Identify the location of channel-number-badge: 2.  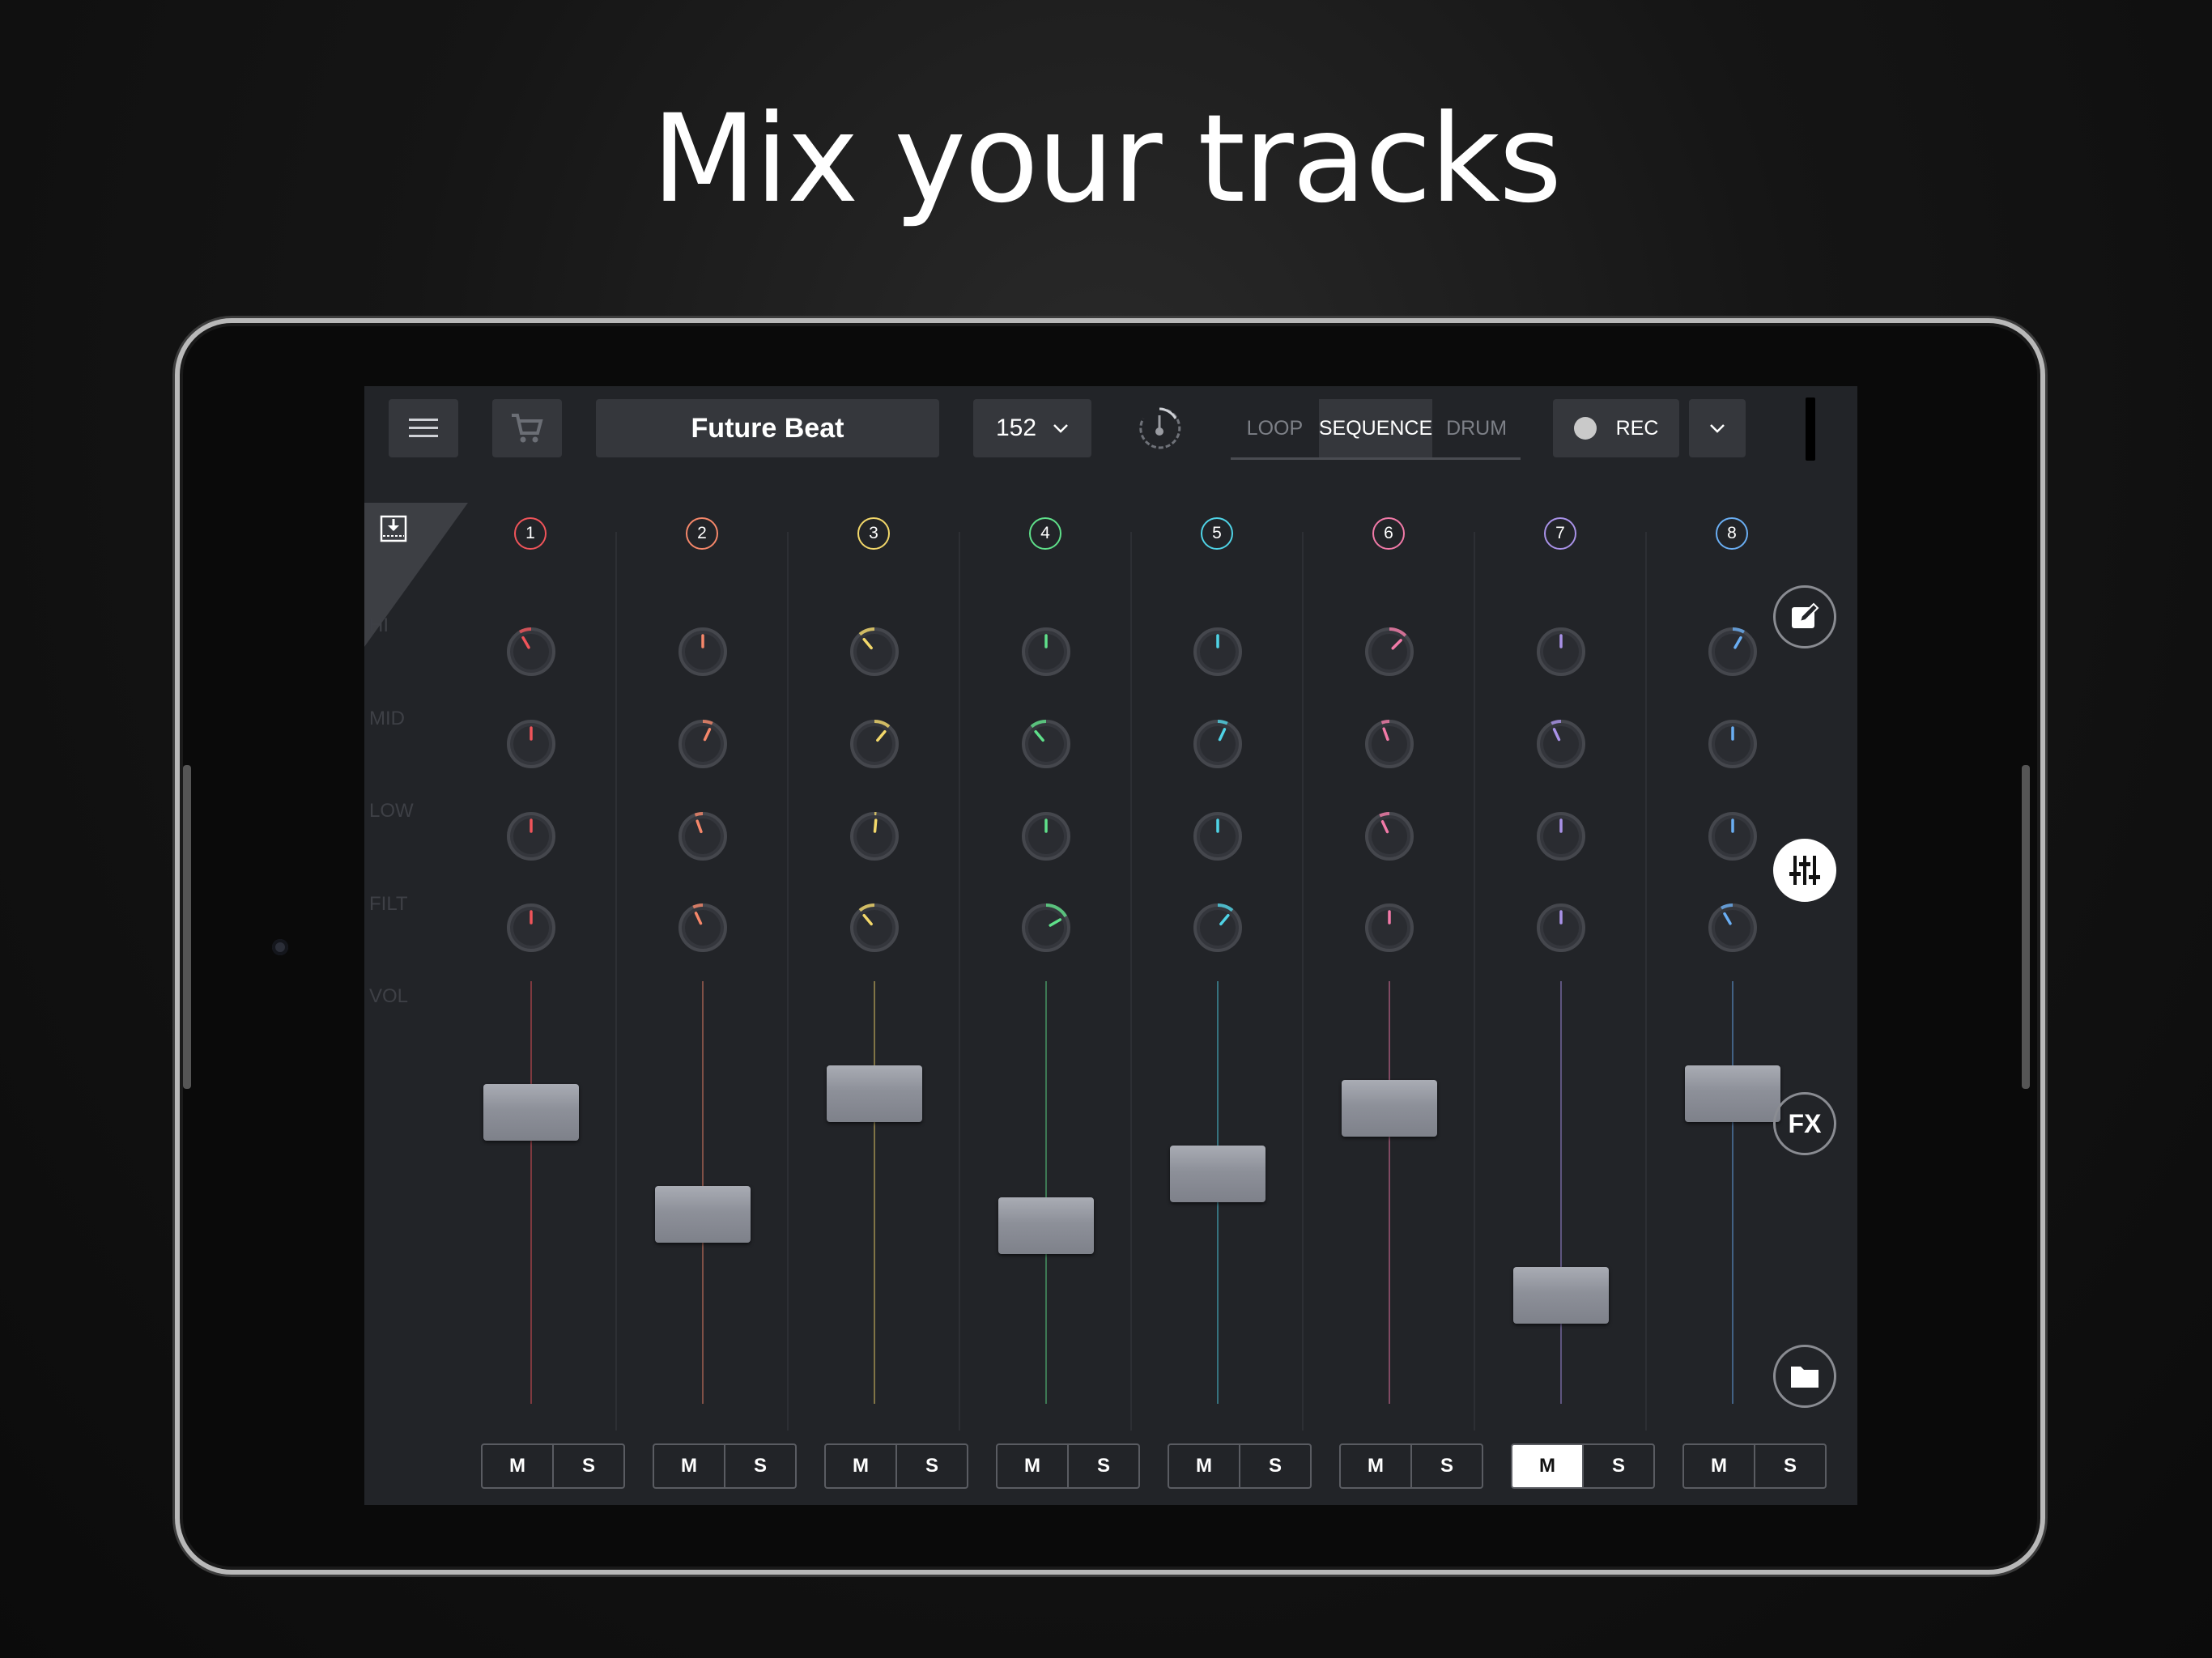
(702, 533).